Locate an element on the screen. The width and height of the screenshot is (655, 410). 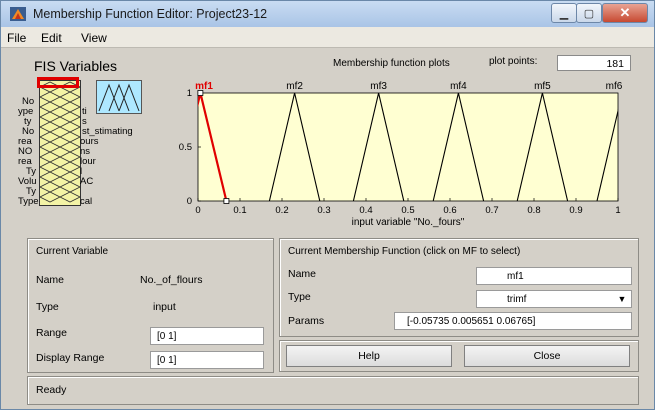
mf-label-mf2: mf2 is located at coordinates (294, 86).